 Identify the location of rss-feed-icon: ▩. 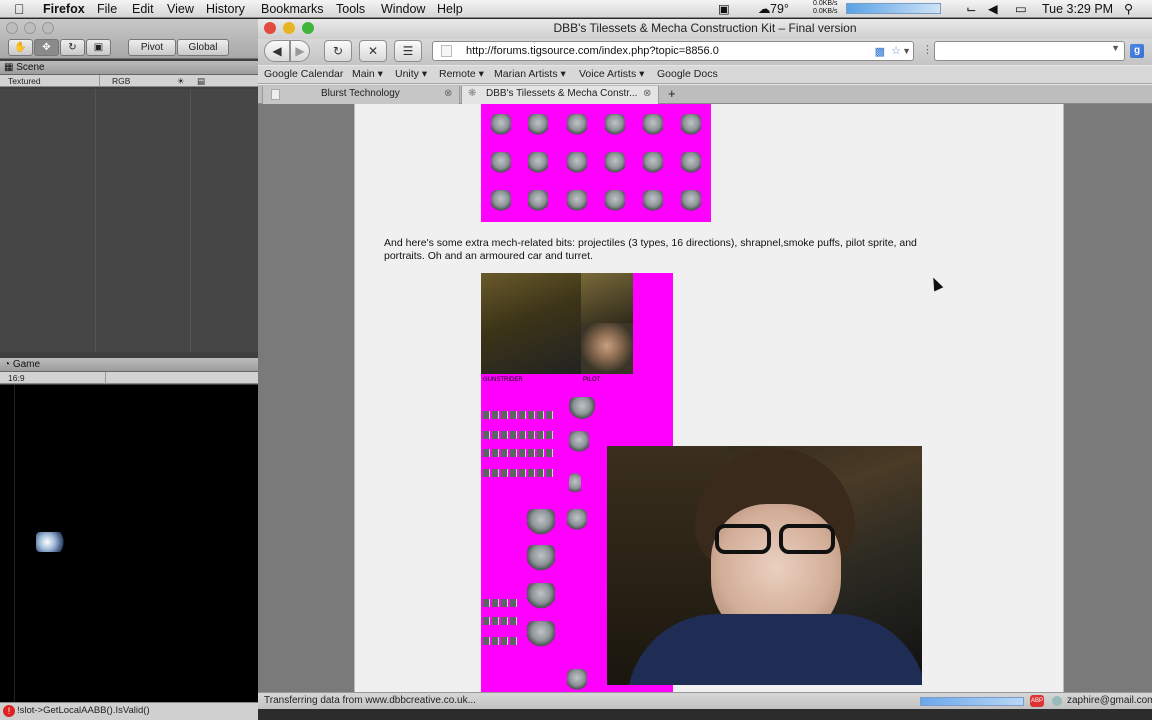
(880, 52).